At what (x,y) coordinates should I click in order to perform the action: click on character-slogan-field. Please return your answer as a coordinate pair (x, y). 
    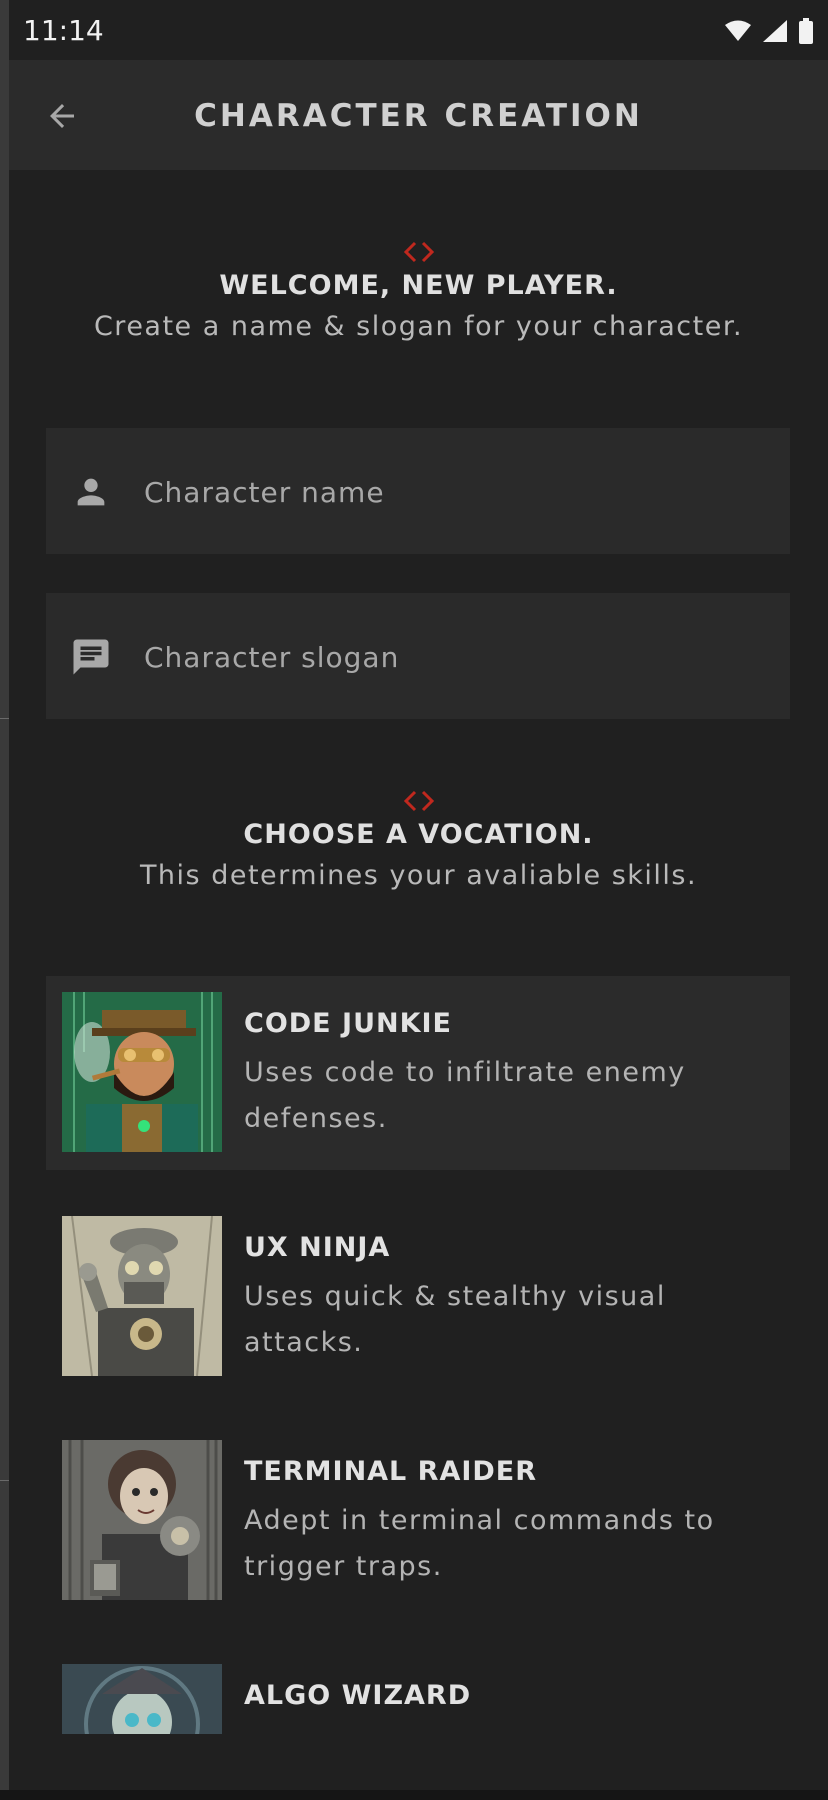
    Looking at the image, I should click on (418, 657).